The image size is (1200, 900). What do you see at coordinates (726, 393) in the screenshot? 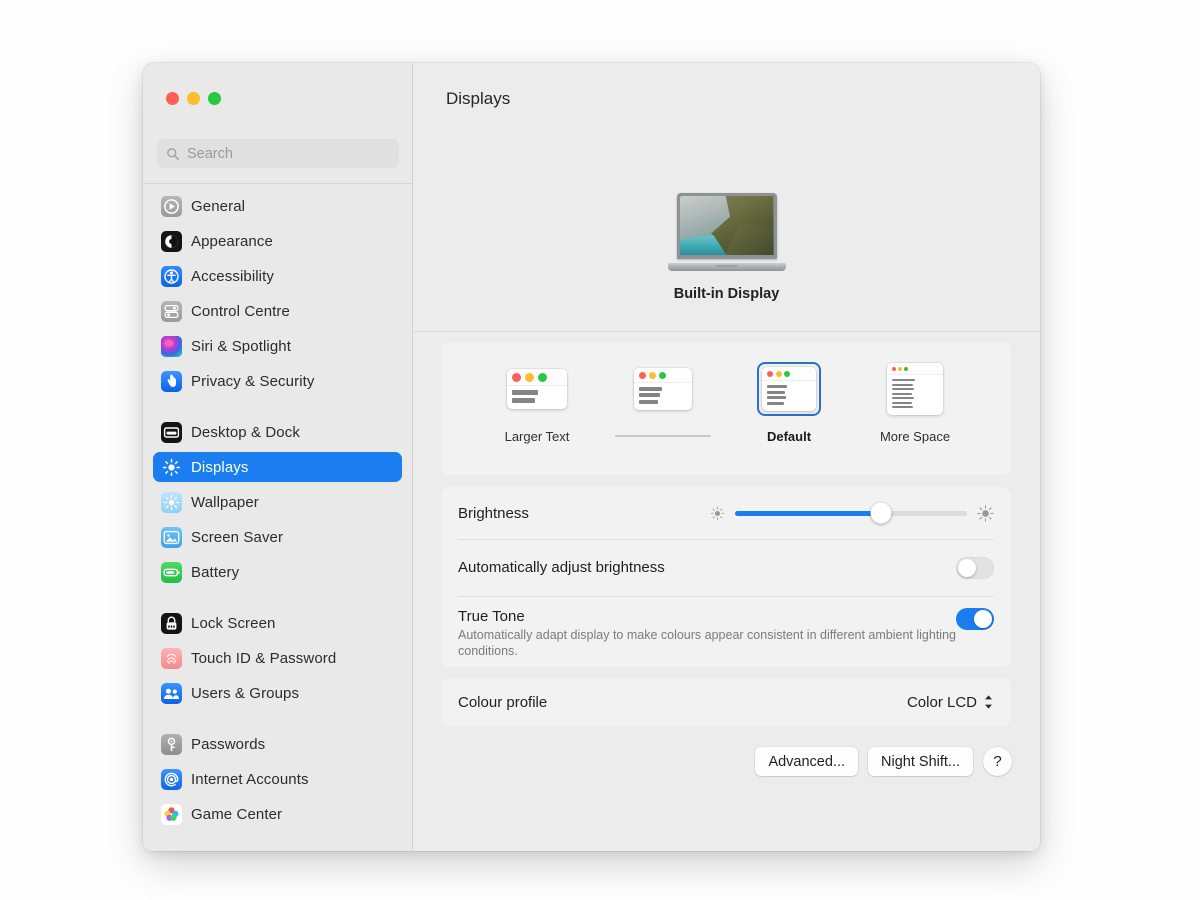
I see `scaling-options-row: Larger Text Default More Space` at bounding box center [726, 393].